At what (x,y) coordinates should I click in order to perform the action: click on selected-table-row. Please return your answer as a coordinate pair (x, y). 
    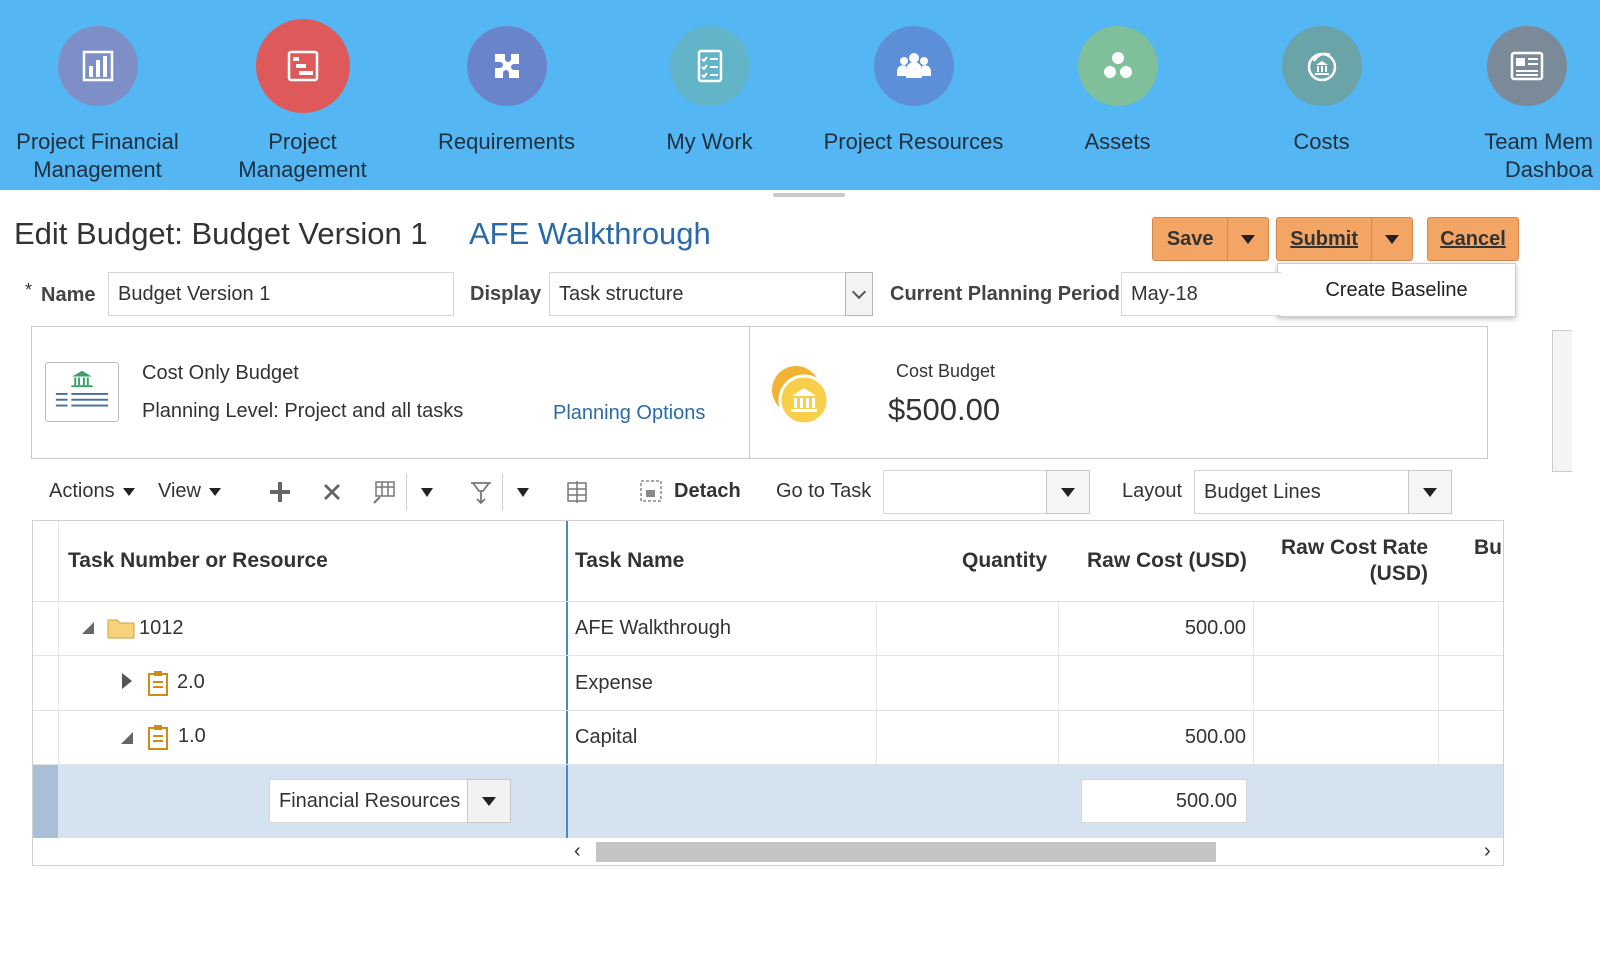
    Looking at the image, I should click on (768, 801).